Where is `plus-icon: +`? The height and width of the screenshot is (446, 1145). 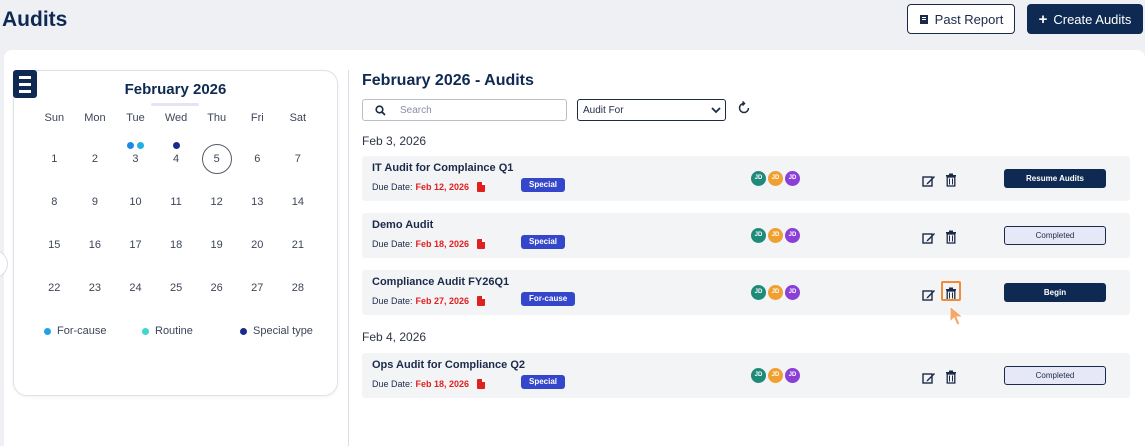
plus-icon: + is located at coordinates (1043, 19).